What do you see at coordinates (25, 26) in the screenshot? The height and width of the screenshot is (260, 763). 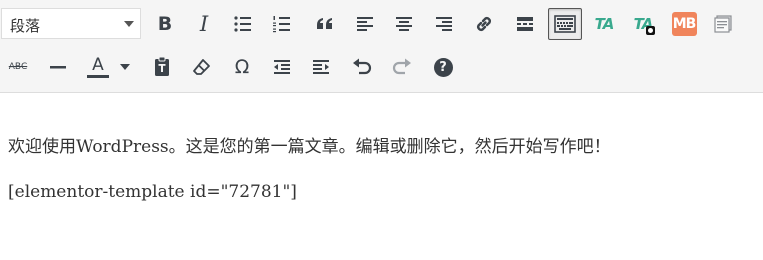 I see `format-select-value: 段落` at bounding box center [25, 26].